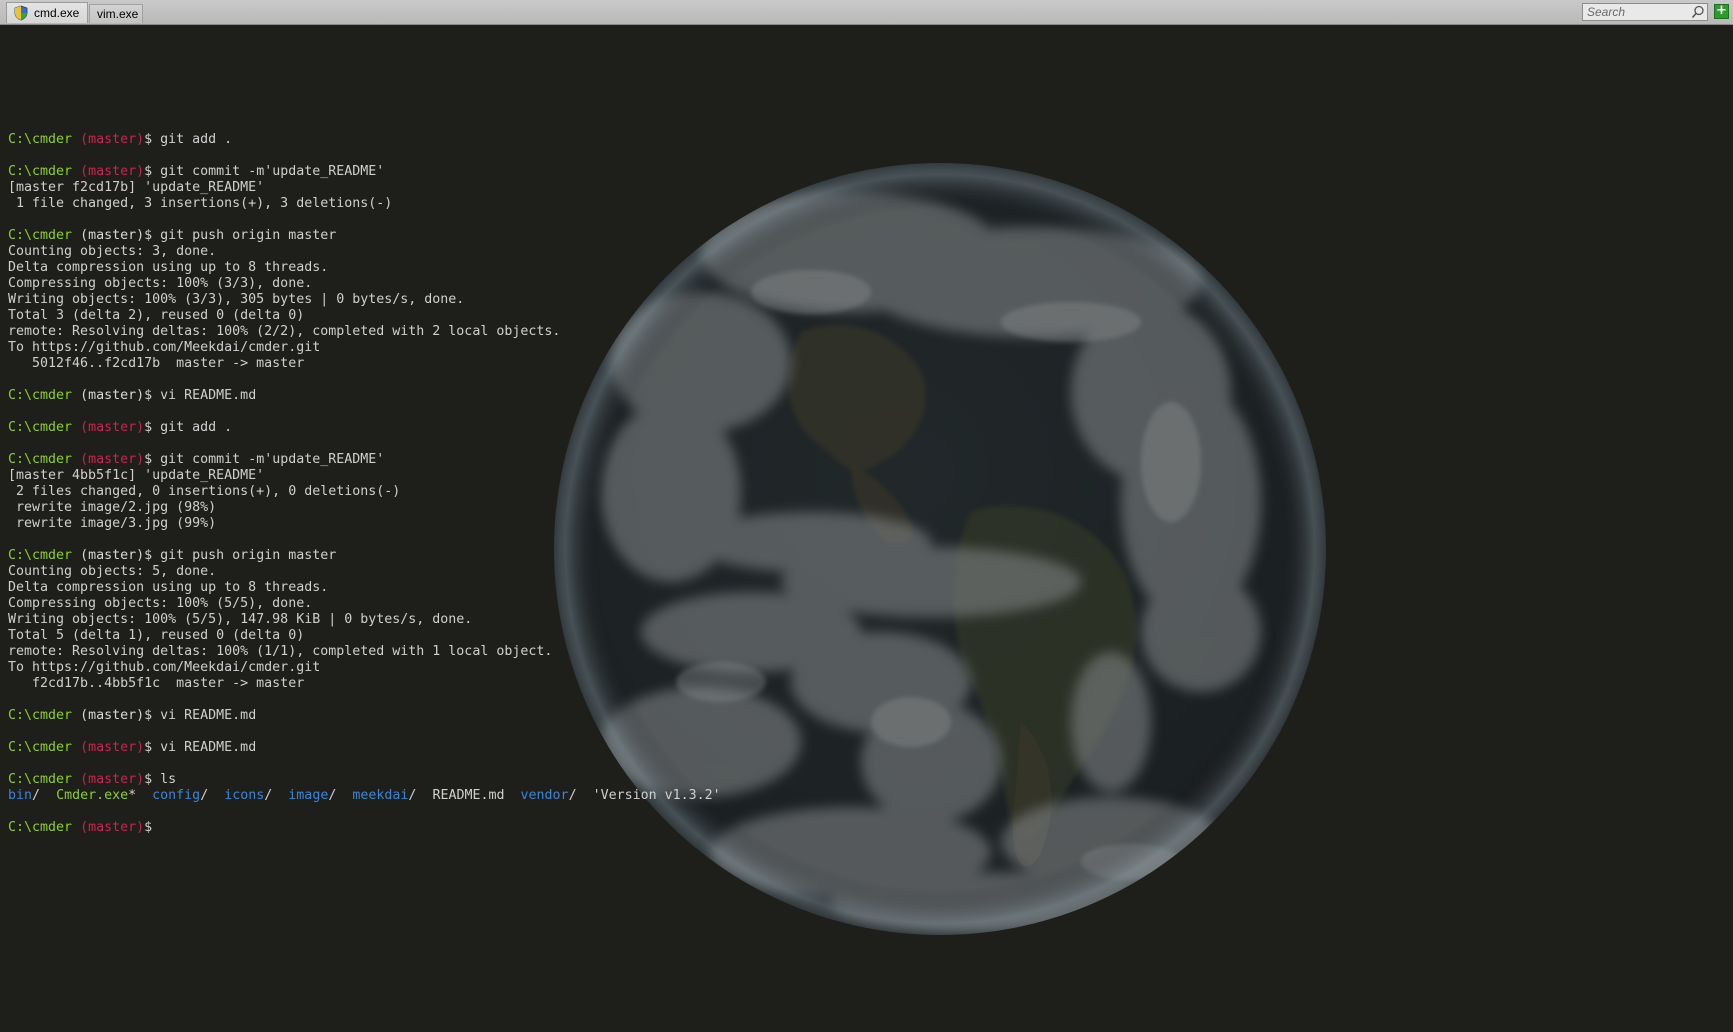 The height and width of the screenshot is (1032, 1733). I want to click on tab-cmd: cmd.exe, so click(47, 12).